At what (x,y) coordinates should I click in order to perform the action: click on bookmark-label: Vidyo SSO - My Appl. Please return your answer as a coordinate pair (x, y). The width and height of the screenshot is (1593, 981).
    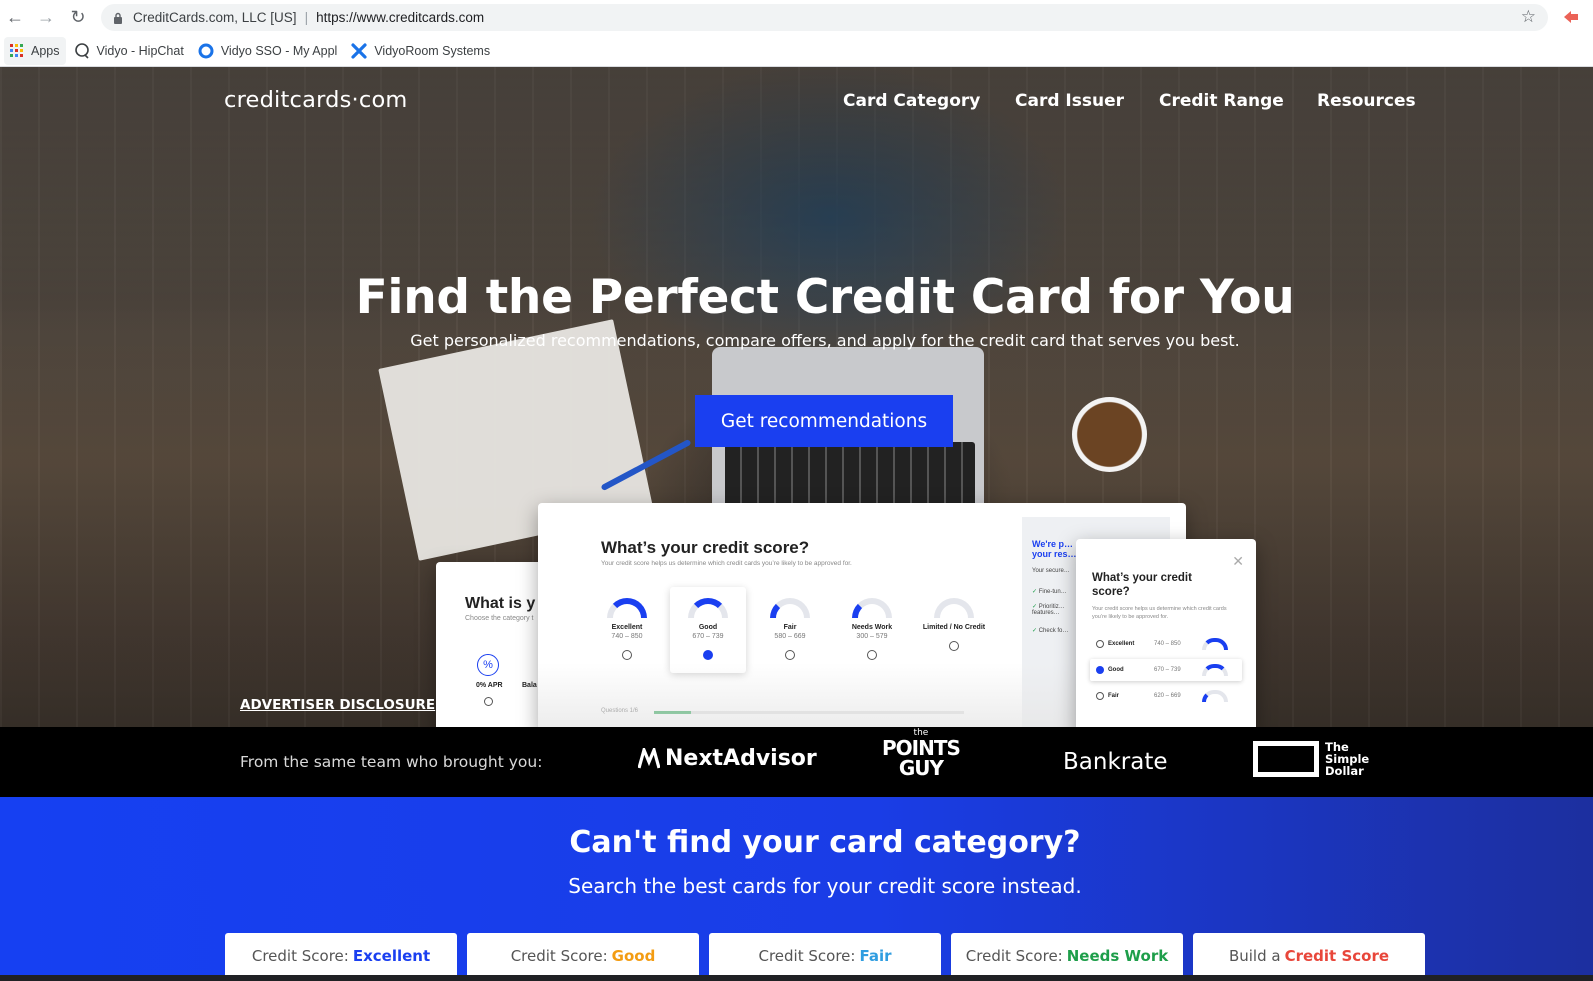
    Looking at the image, I should click on (279, 50).